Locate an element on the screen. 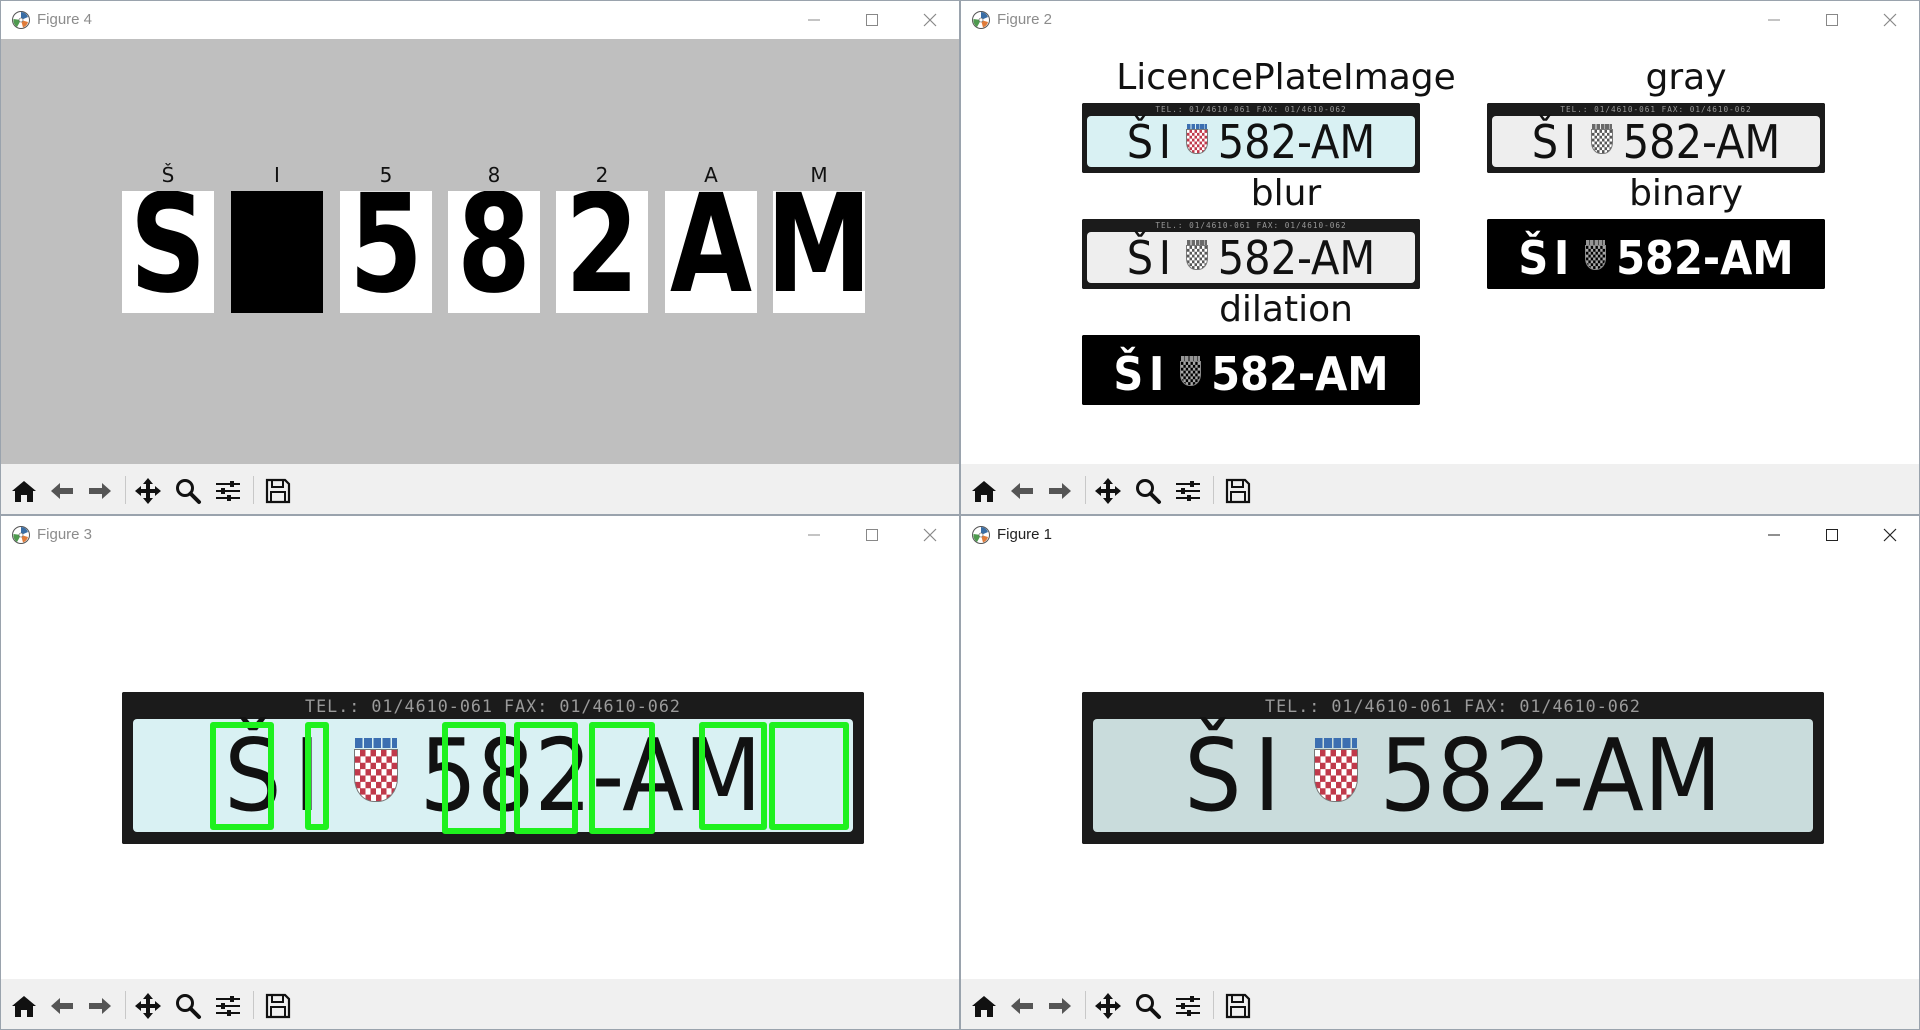 The image size is (1920, 1030). character-subplot-title: I is located at coordinates (277, 175).